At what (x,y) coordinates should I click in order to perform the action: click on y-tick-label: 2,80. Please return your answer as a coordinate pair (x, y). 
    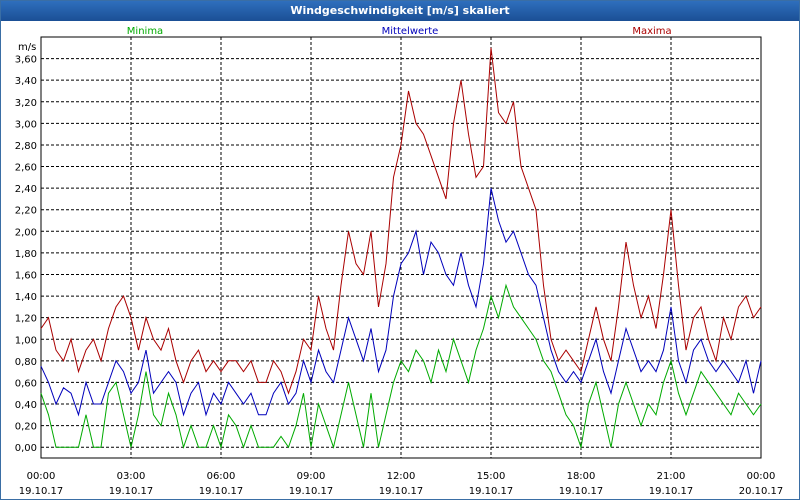
    Looking at the image, I should click on (26, 146).